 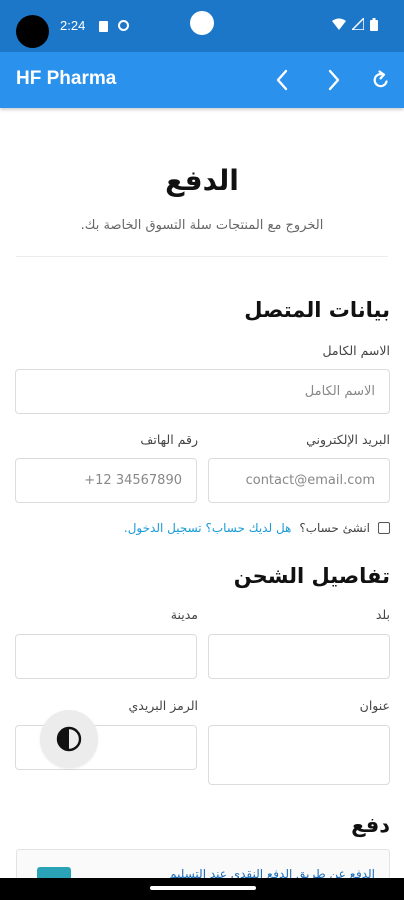 I want to click on battery-icon, so click(x=374, y=24).